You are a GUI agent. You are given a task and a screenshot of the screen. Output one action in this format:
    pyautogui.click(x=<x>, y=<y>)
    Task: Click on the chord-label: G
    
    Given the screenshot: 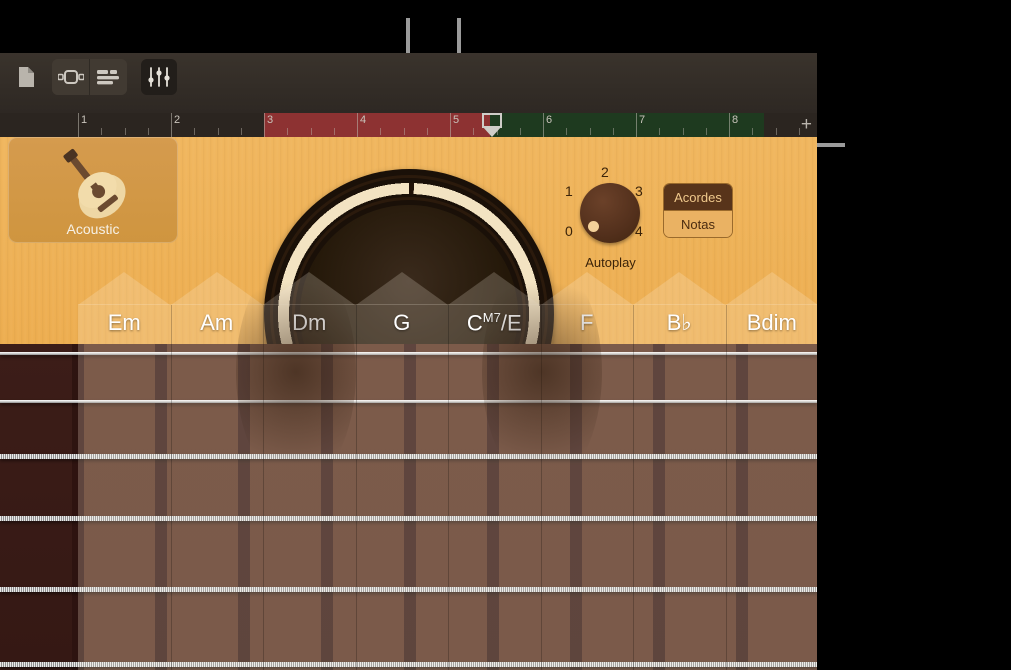 What is the action you would take?
    pyautogui.click(x=402, y=322)
    